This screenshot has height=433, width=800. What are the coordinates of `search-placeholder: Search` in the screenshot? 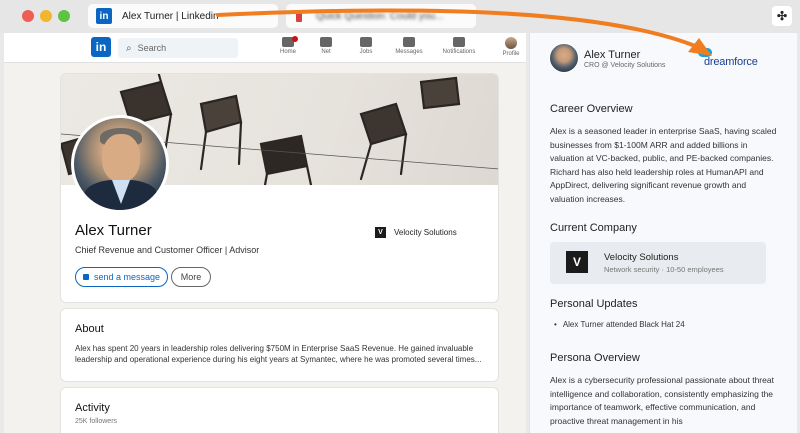 It's located at (152, 48).